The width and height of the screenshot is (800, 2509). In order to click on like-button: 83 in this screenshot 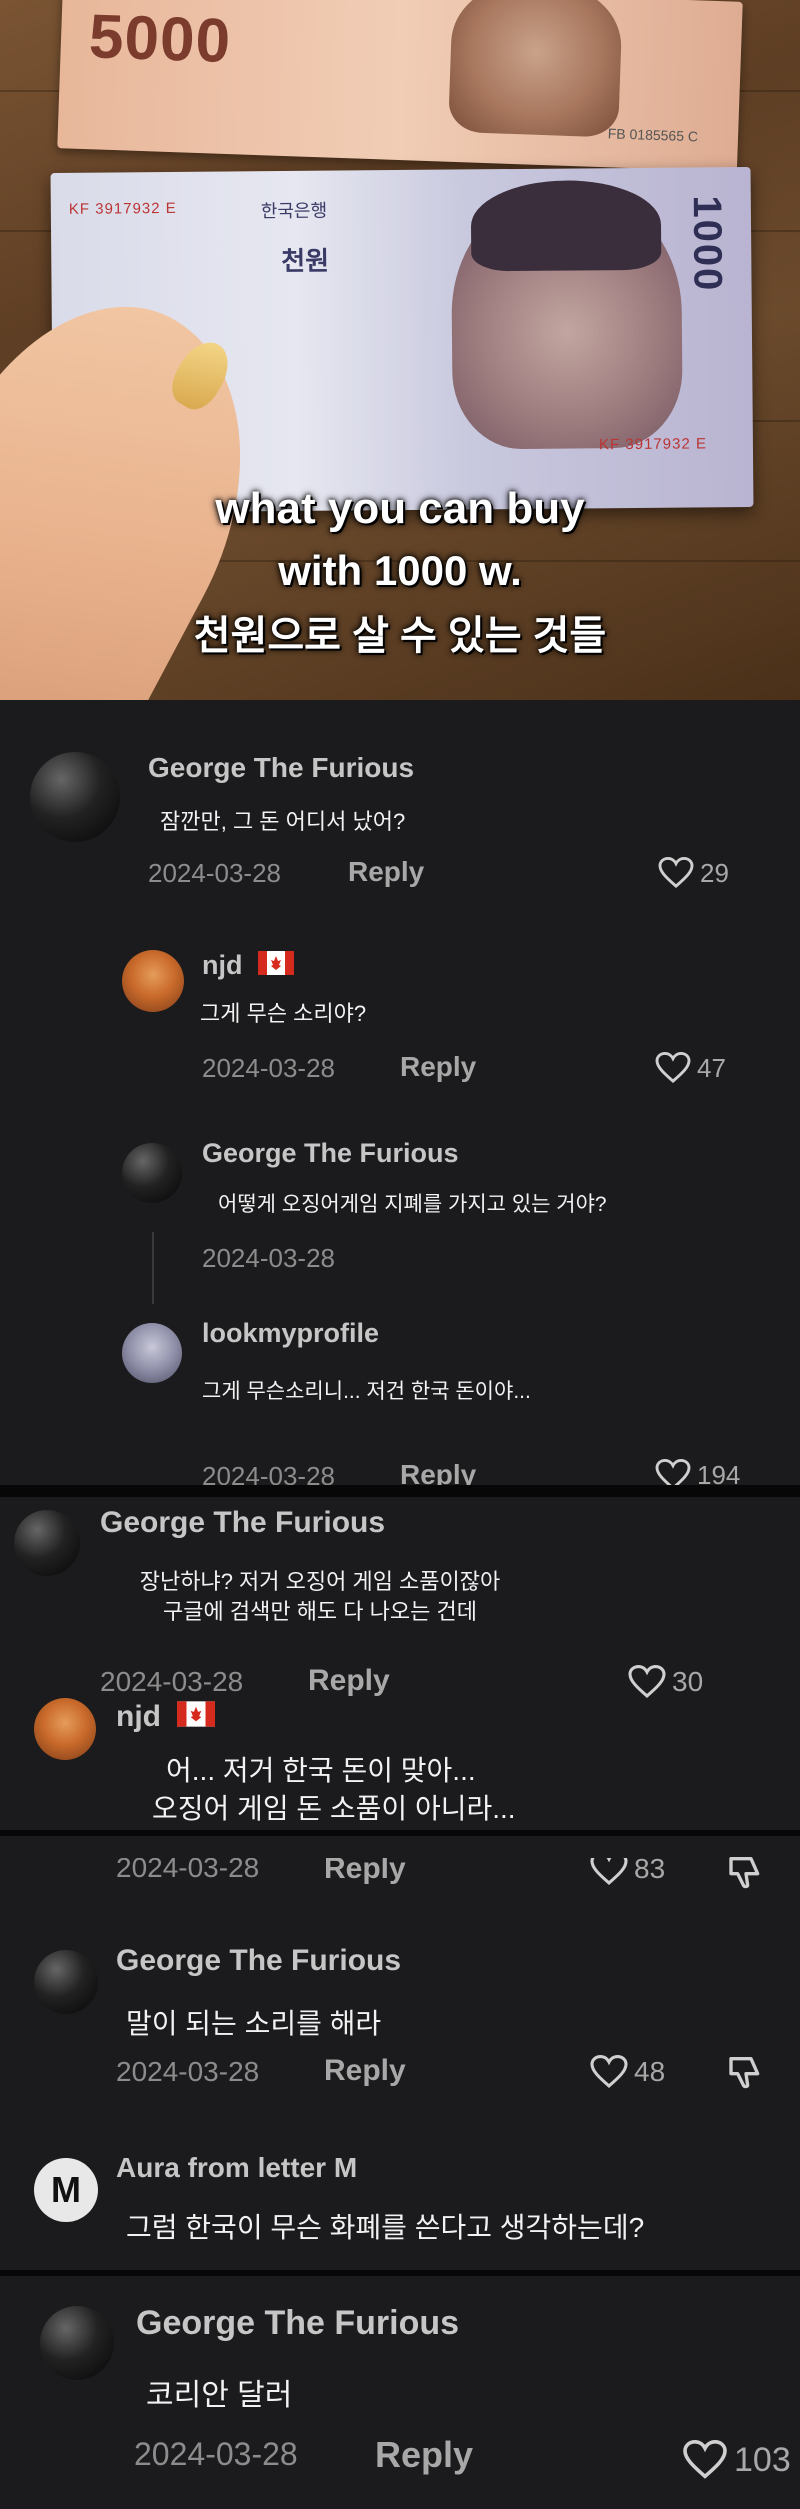, I will do `click(627, 1872)`.